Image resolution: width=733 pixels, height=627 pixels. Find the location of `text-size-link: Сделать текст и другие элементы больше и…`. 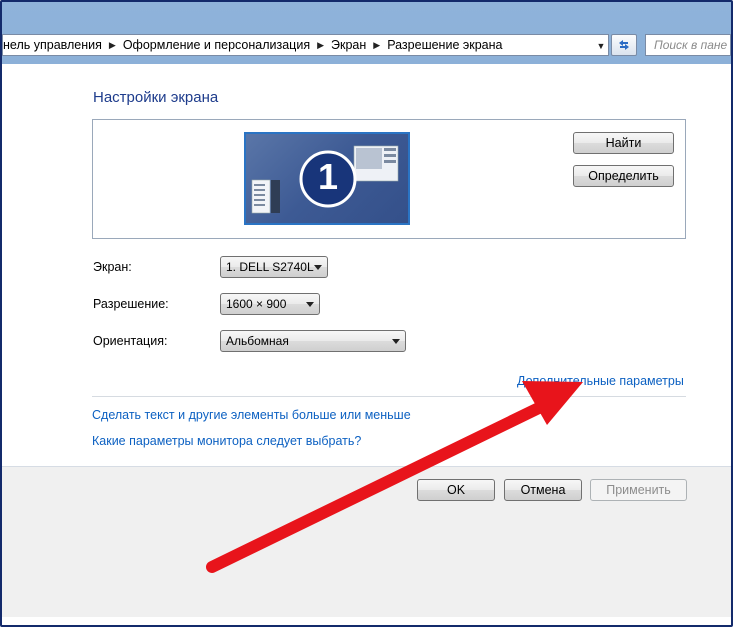

text-size-link: Сделать текст и другие элементы больше и… is located at coordinates (251, 415).